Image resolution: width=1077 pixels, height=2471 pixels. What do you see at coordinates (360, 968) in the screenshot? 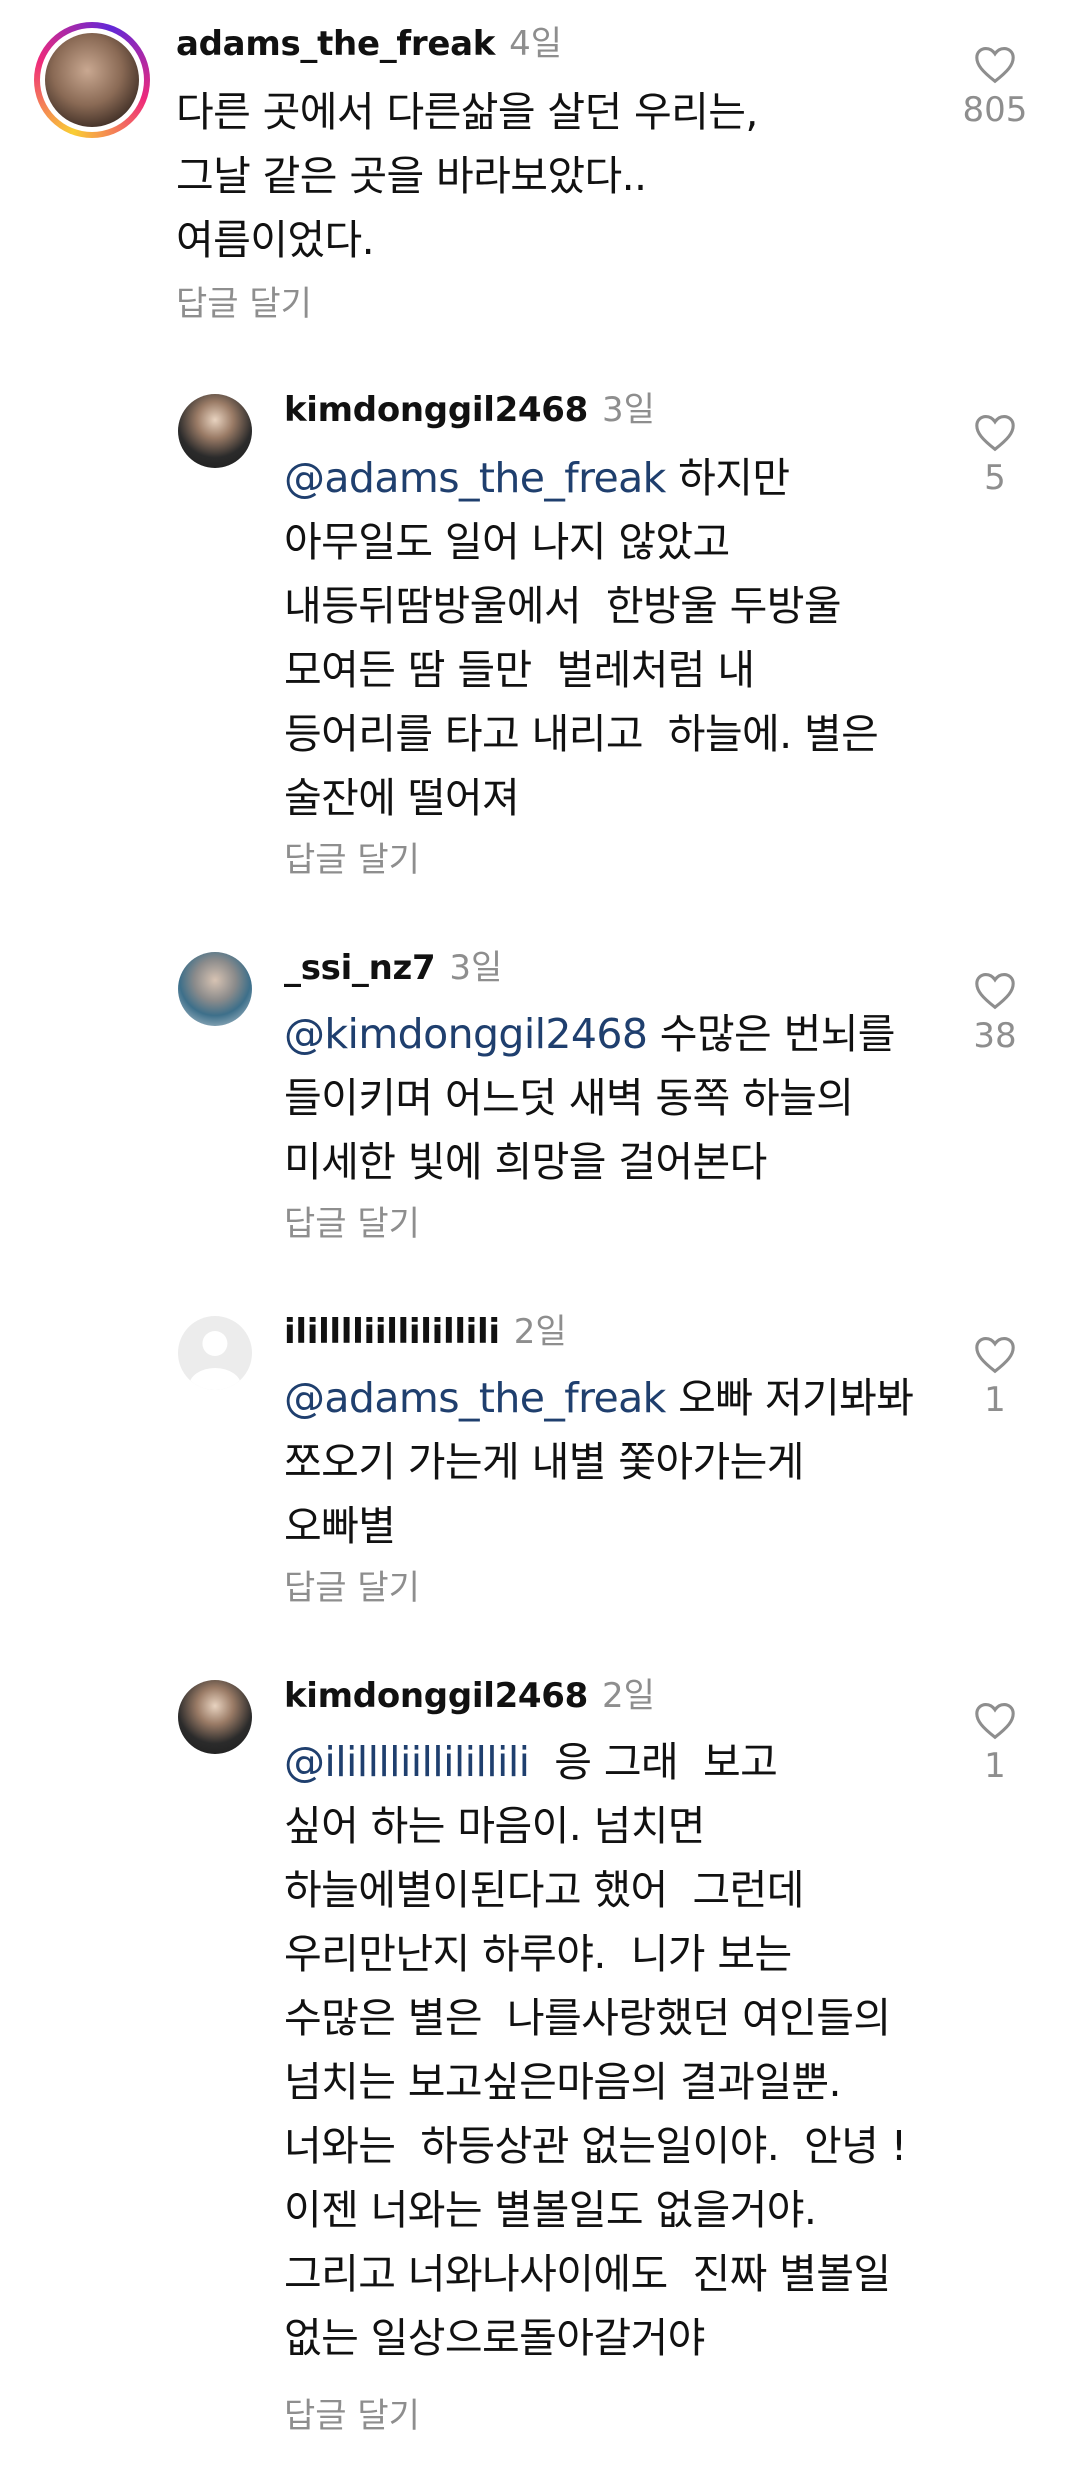
I see `comment-username: _ssi_nz7` at bounding box center [360, 968].